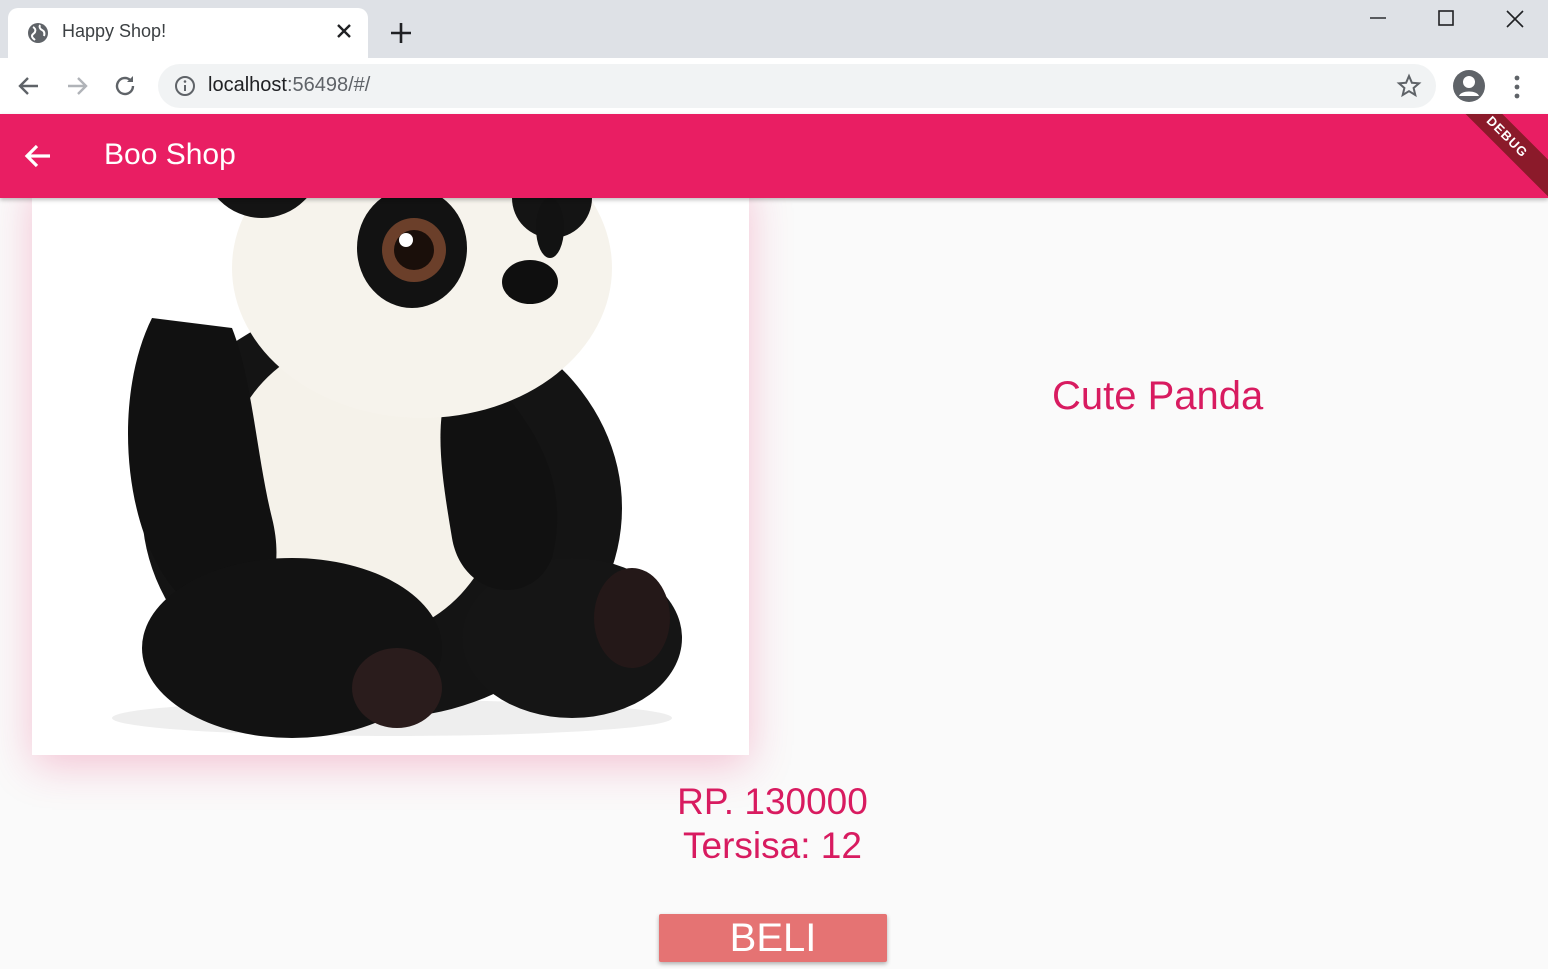 The width and height of the screenshot is (1548, 969). I want to click on browser-tabstrip: Happy Shop!, so click(774, 29).